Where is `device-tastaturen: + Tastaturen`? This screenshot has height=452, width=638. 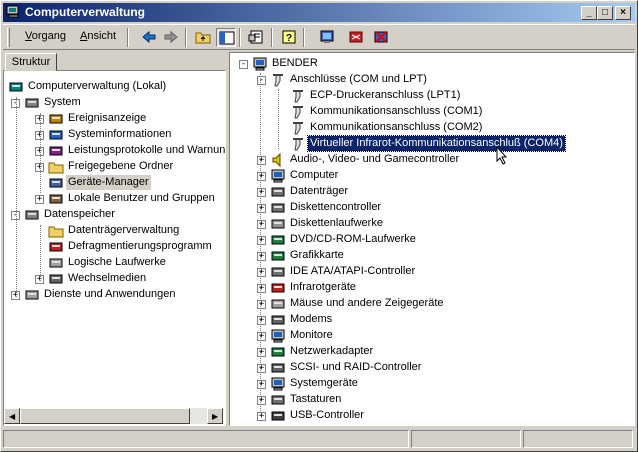
device-tastaturen: + Tastaturen is located at coordinates (432, 400).